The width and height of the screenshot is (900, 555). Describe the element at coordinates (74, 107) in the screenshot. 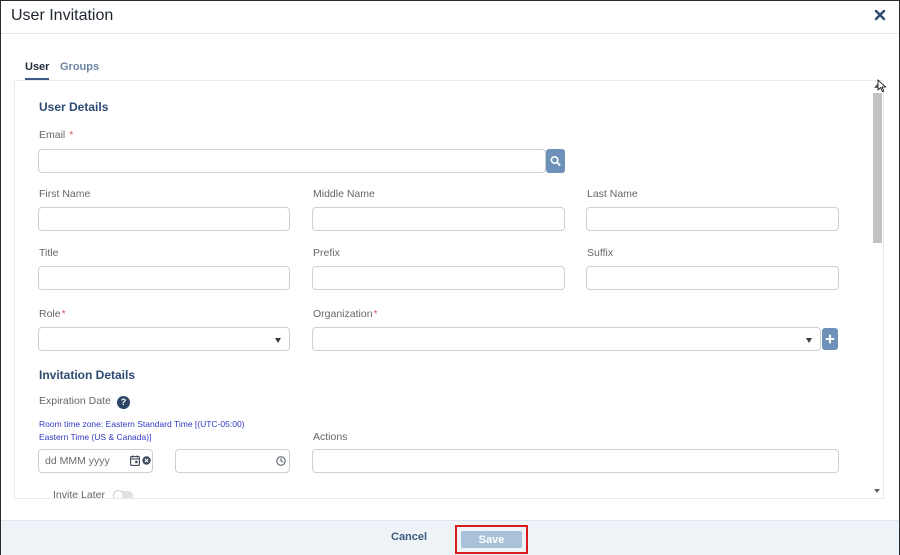

I see `user-details-title: User Details` at that location.